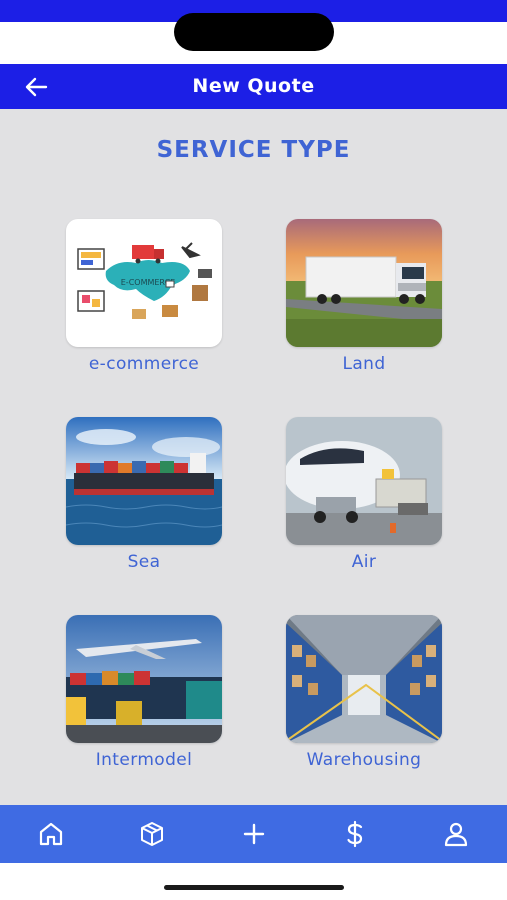 This screenshot has width=507, height=900. I want to click on bottom-nav, so click(253, 834).